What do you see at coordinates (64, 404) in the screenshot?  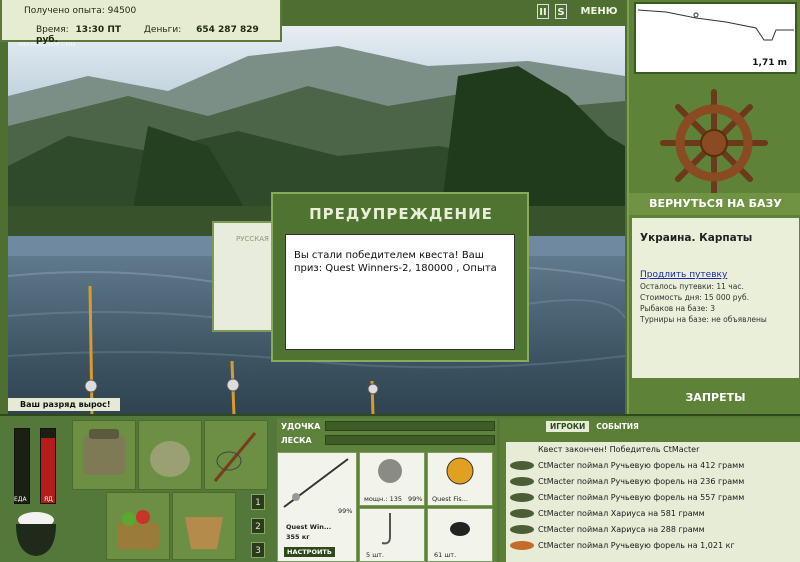 I see `rank-up-notice: Ваш разряд вырос!` at bounding box center [64, 404].